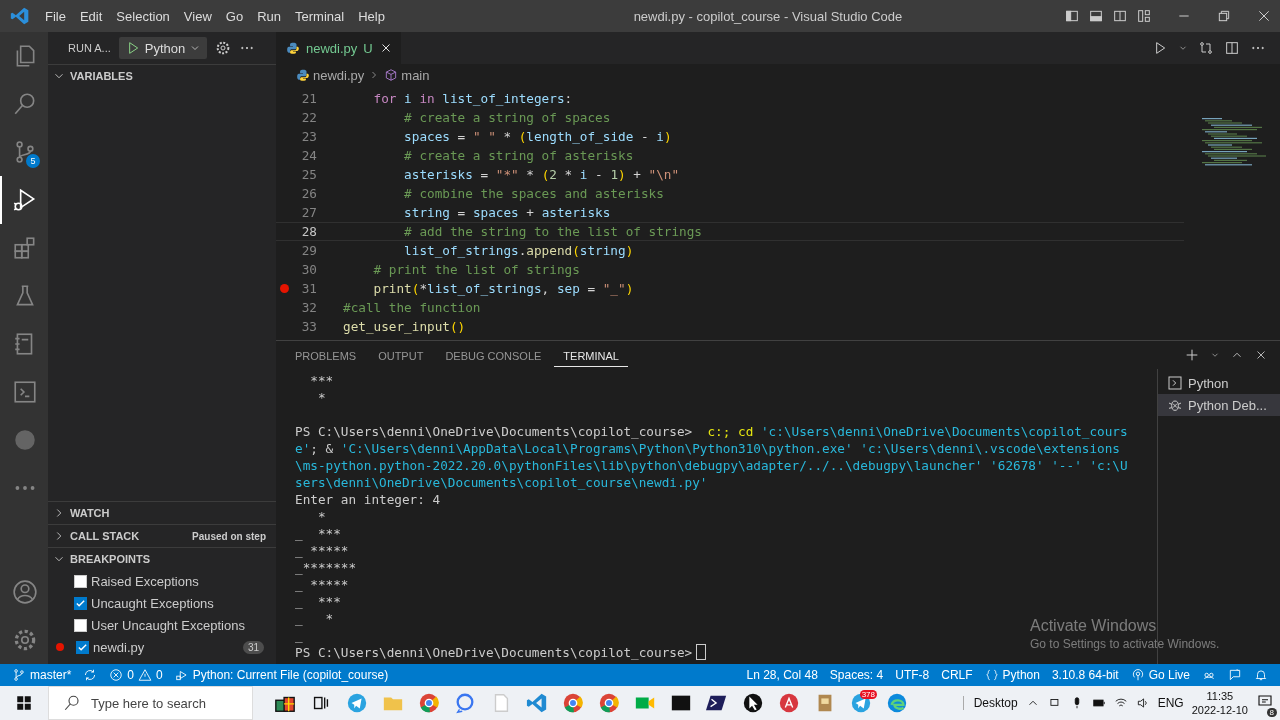 The width and height of the screenshot is (1280, 720). Describe the element at coordinates (162, 75) in the screenshot. I see `section-header: VARIABLES` at that location.